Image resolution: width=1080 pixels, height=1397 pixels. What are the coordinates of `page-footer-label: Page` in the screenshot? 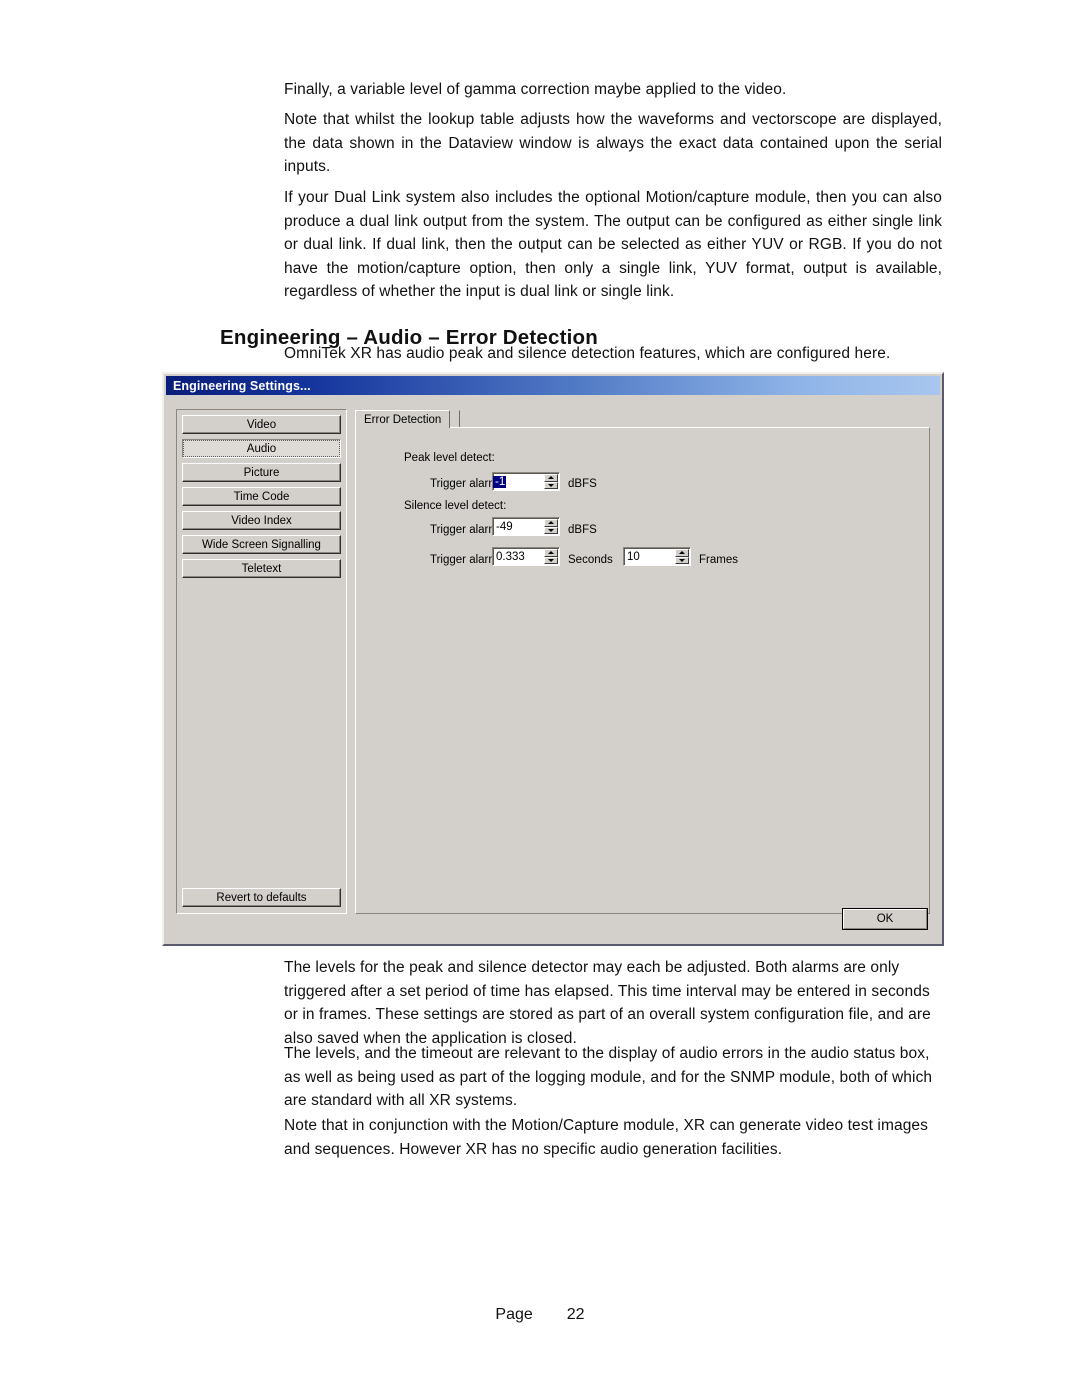 It's located at (514, 1314).